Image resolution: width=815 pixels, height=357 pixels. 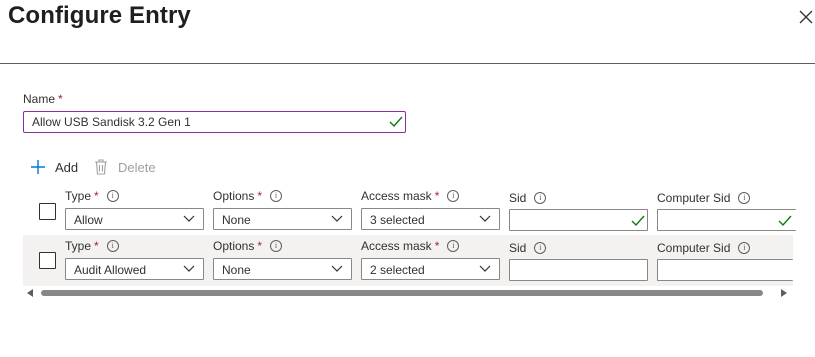 What do you see at coordinates (101, 167) in the screenshot?
I see `trash-icon` at bounding box center [101, 167].